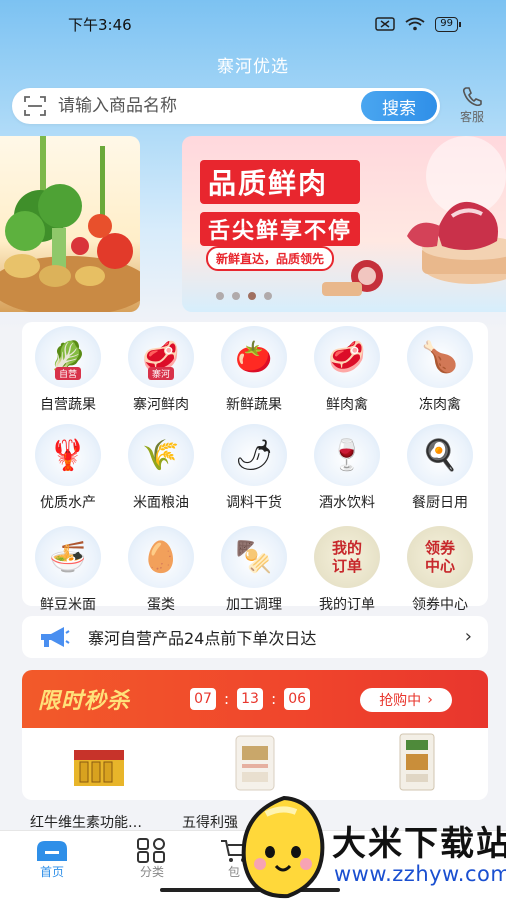  I want to click on category-label: 冻肉禽, so click(440, 405).